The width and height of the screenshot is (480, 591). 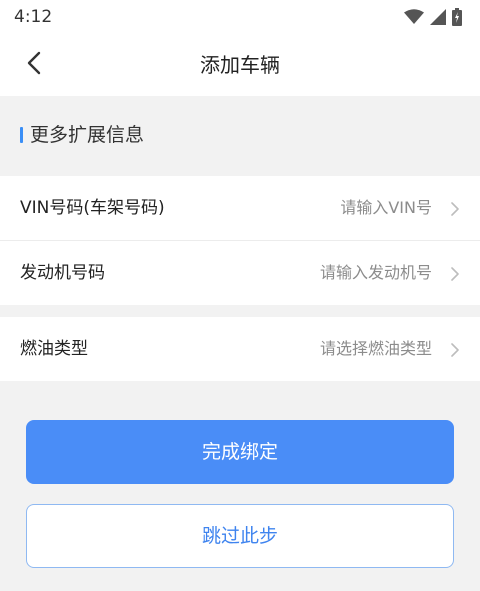 What do you see at coordinates (33, 17) in the screenshot?
I see `status-time: 4:12` at bounding box center [33, 17].